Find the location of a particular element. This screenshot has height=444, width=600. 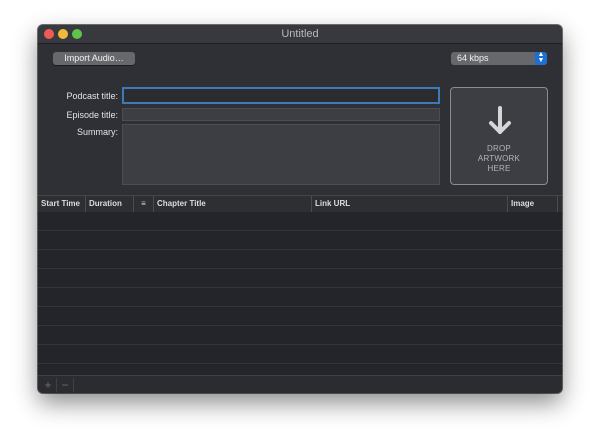

dropzone-text-line2: ARTWORK is located at coordinates (499, 158).